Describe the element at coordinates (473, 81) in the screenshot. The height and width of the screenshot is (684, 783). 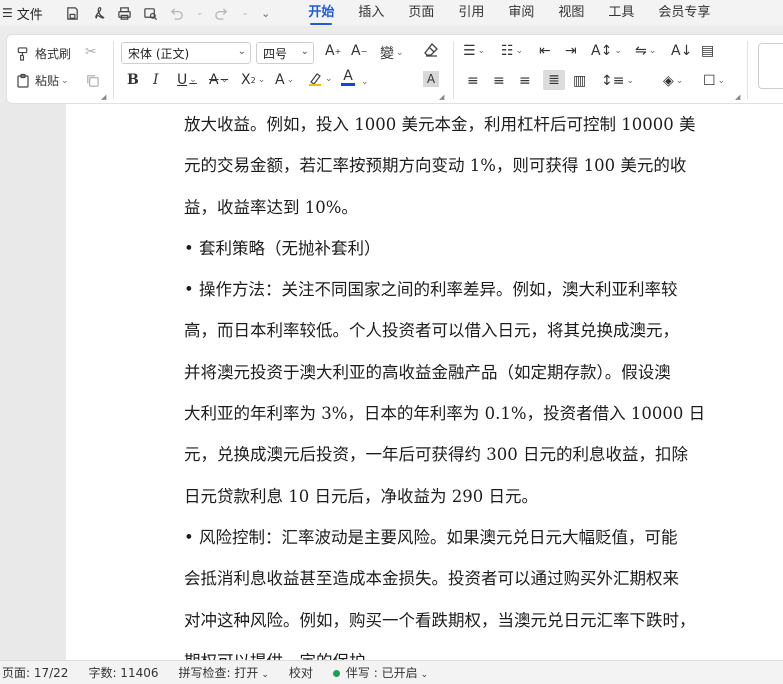
I see `align-left-icon: ≡` at that location.